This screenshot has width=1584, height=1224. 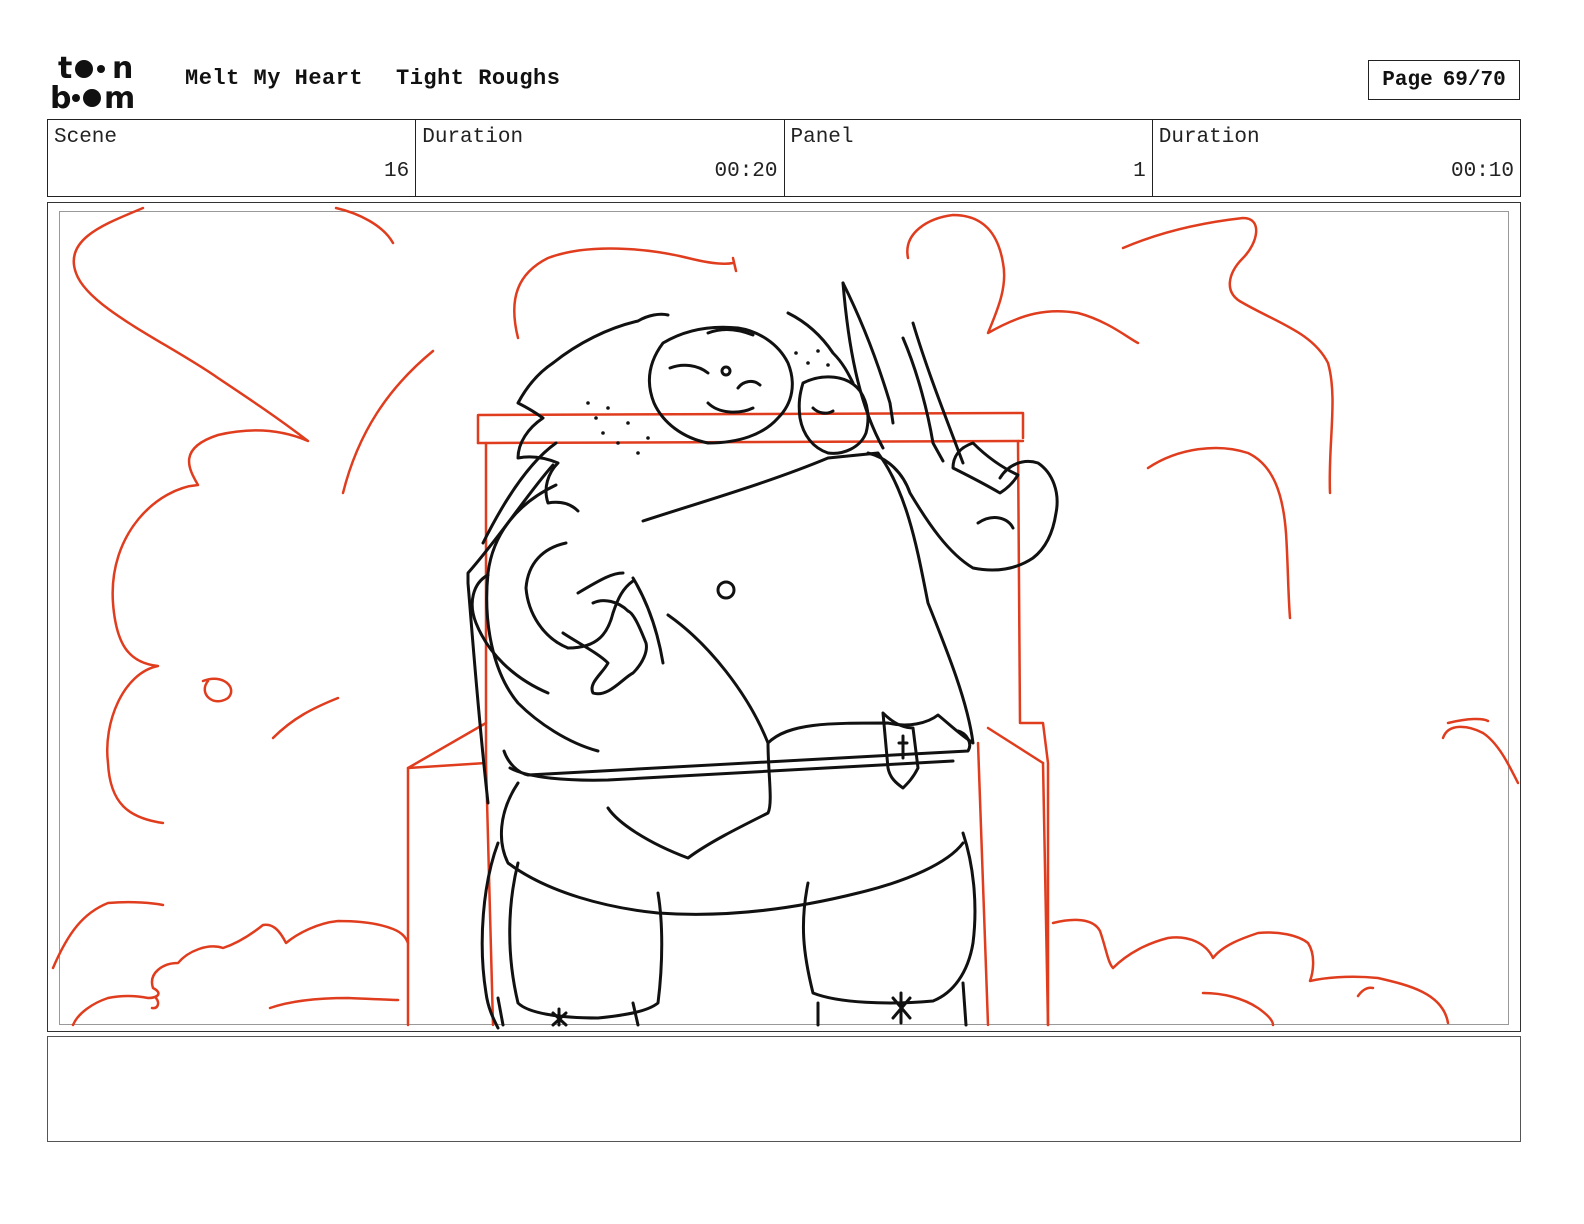 What do you see at coordinates (746, 171) in the screenshot?
I see `scene-duration-value: 00:20` at bounding box center [746, 171].